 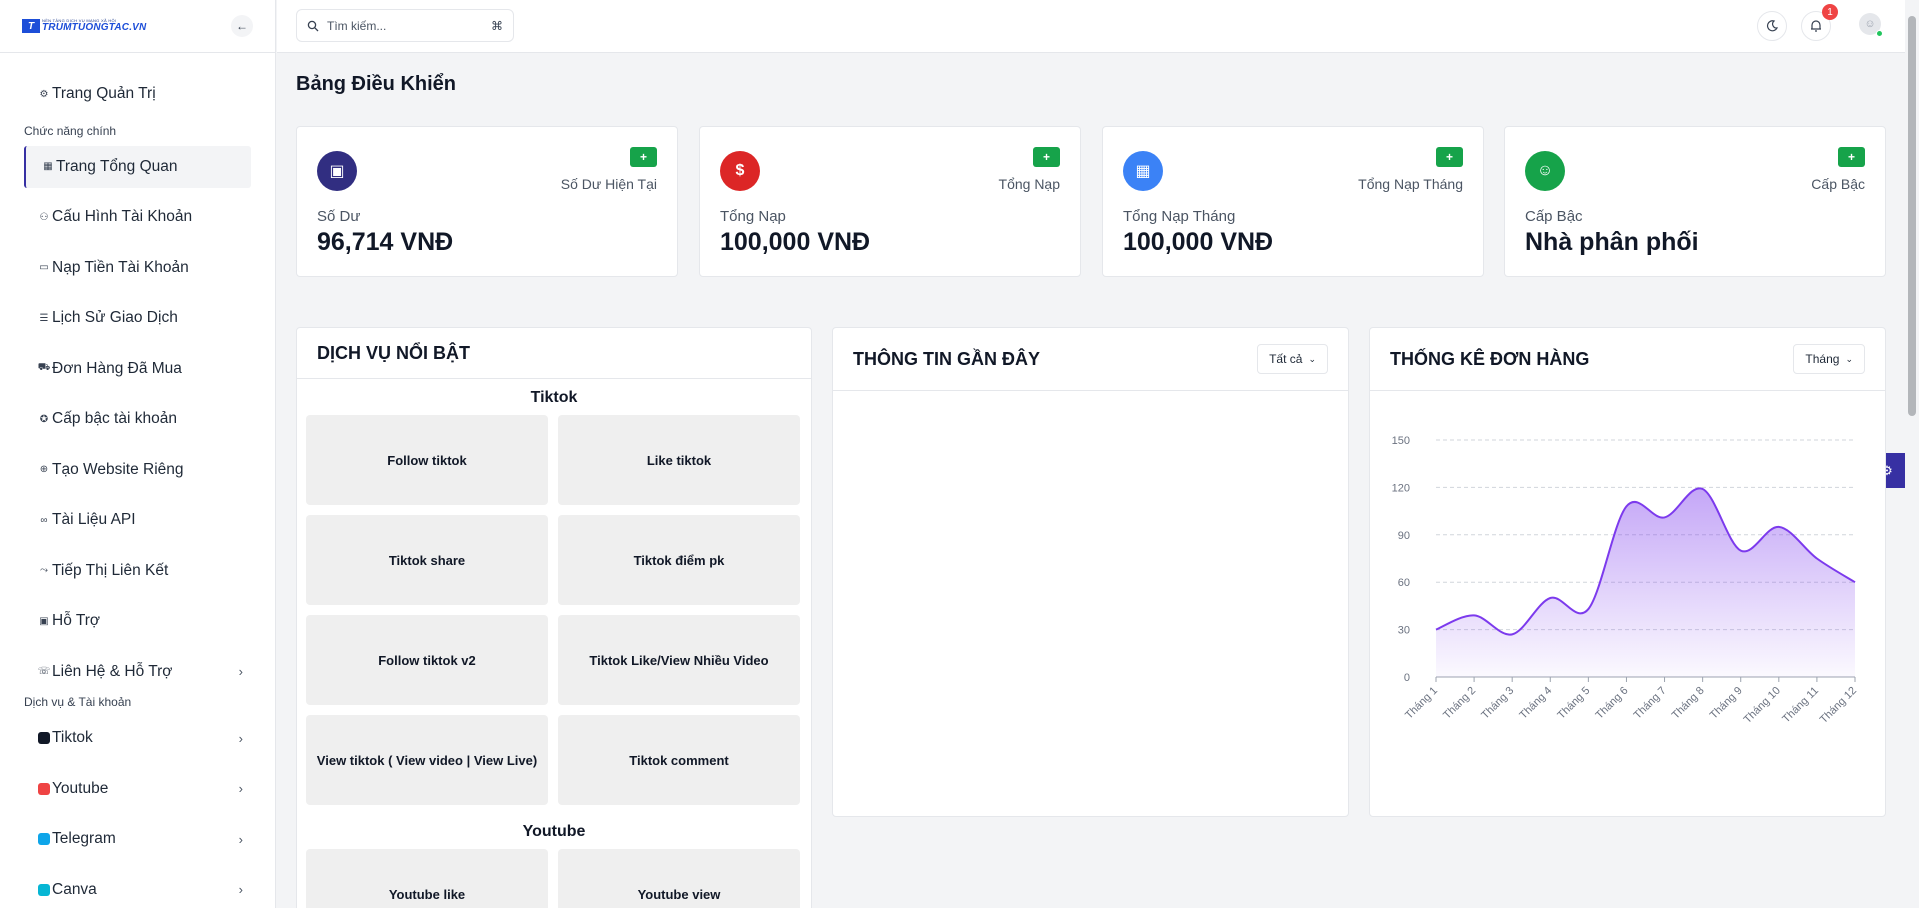 I want to click on card-icon: ▭, so click(x=44, y=267).